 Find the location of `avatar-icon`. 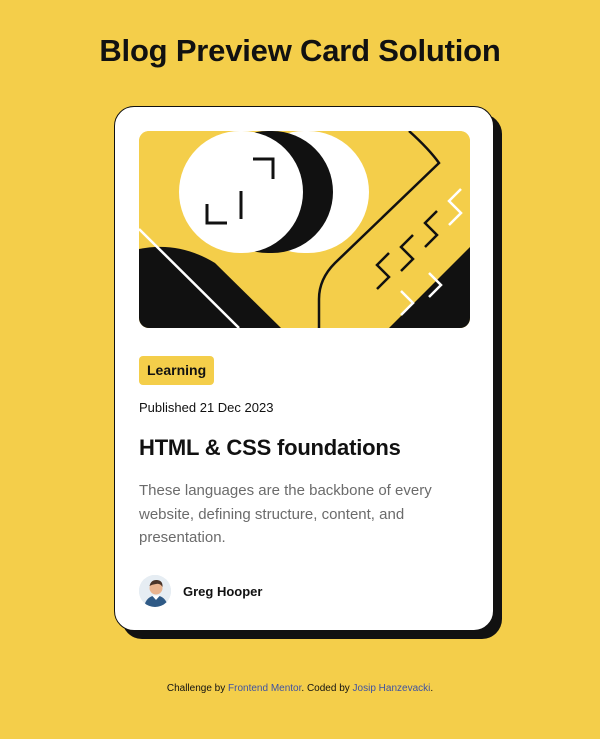

avatar-icon is located at coordinates (155, 591).